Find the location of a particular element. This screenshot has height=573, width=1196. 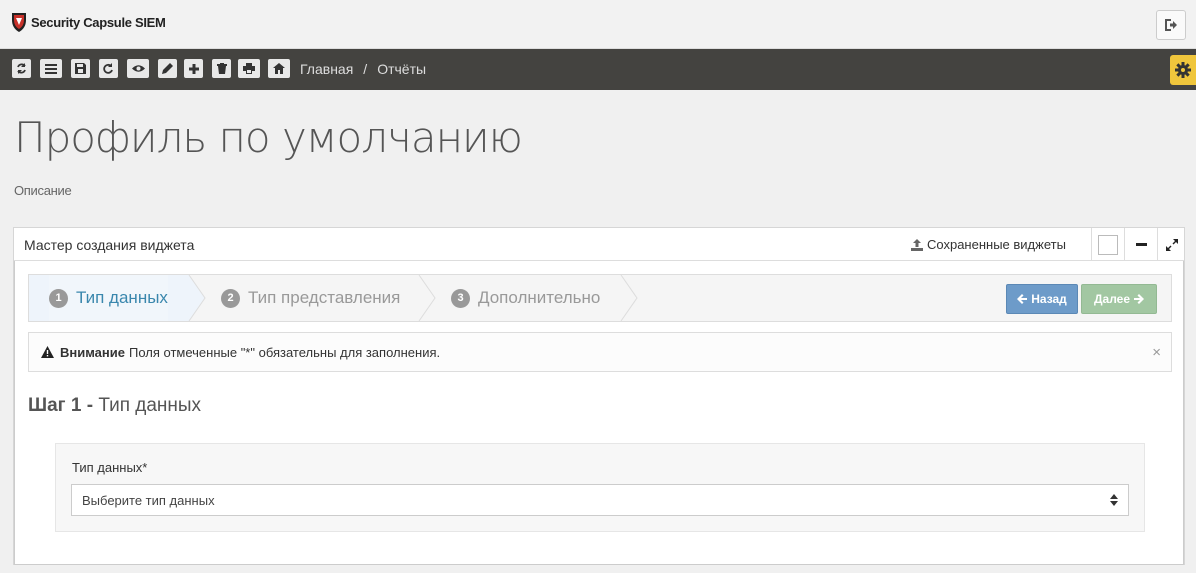

edit-button is located at coordinates (167, 68).